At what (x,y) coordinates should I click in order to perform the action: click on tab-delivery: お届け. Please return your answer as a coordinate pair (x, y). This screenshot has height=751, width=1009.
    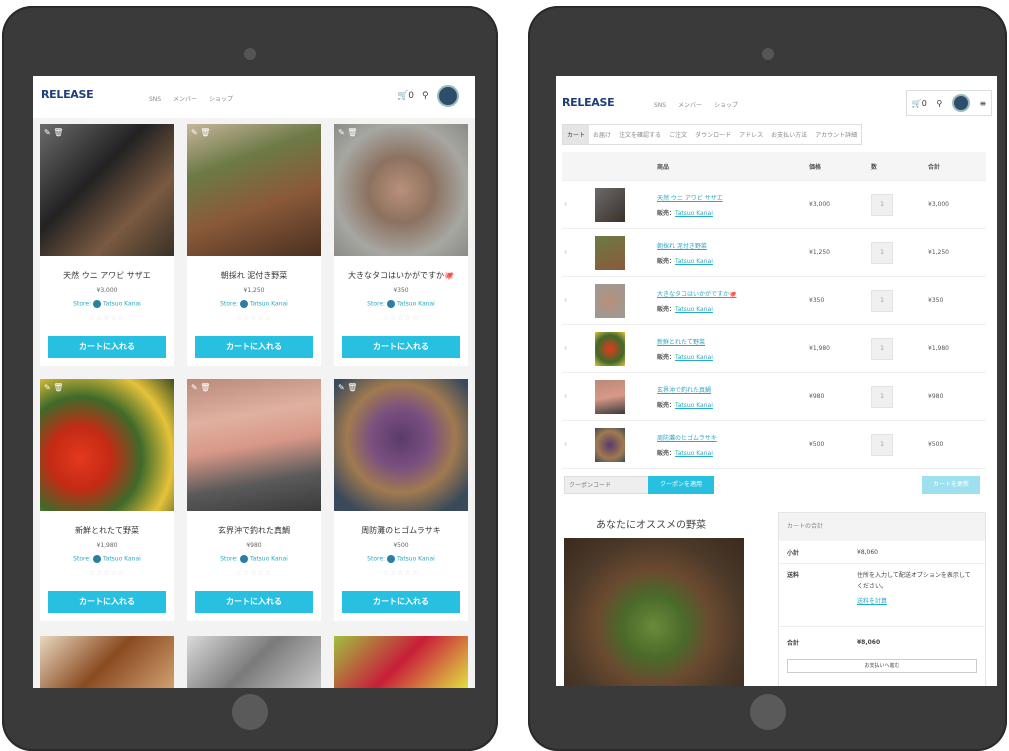
    Looking at the image, I should click on (602, 134).